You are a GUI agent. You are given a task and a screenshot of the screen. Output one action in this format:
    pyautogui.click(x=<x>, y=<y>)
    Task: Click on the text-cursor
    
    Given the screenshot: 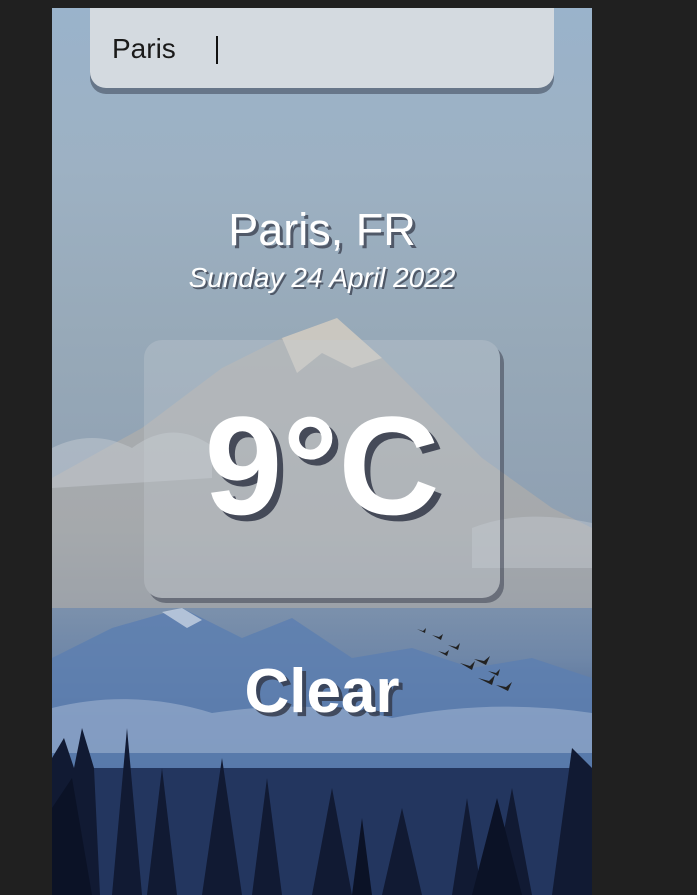 What is the action you would take?
    pyautogui.click(x=217, y=50)
    